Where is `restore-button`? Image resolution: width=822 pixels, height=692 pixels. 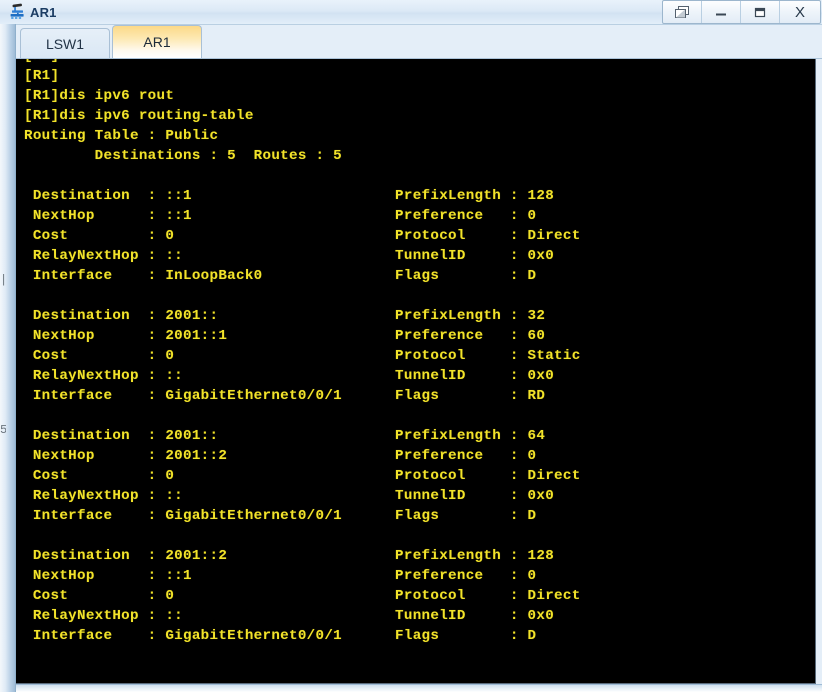
restore-button is located at coordinates (682, 12).